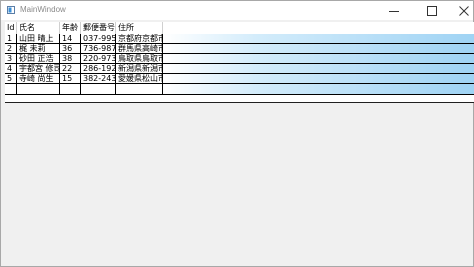  I want to click on table-cell: 山田 晴上, so click(38, 39).